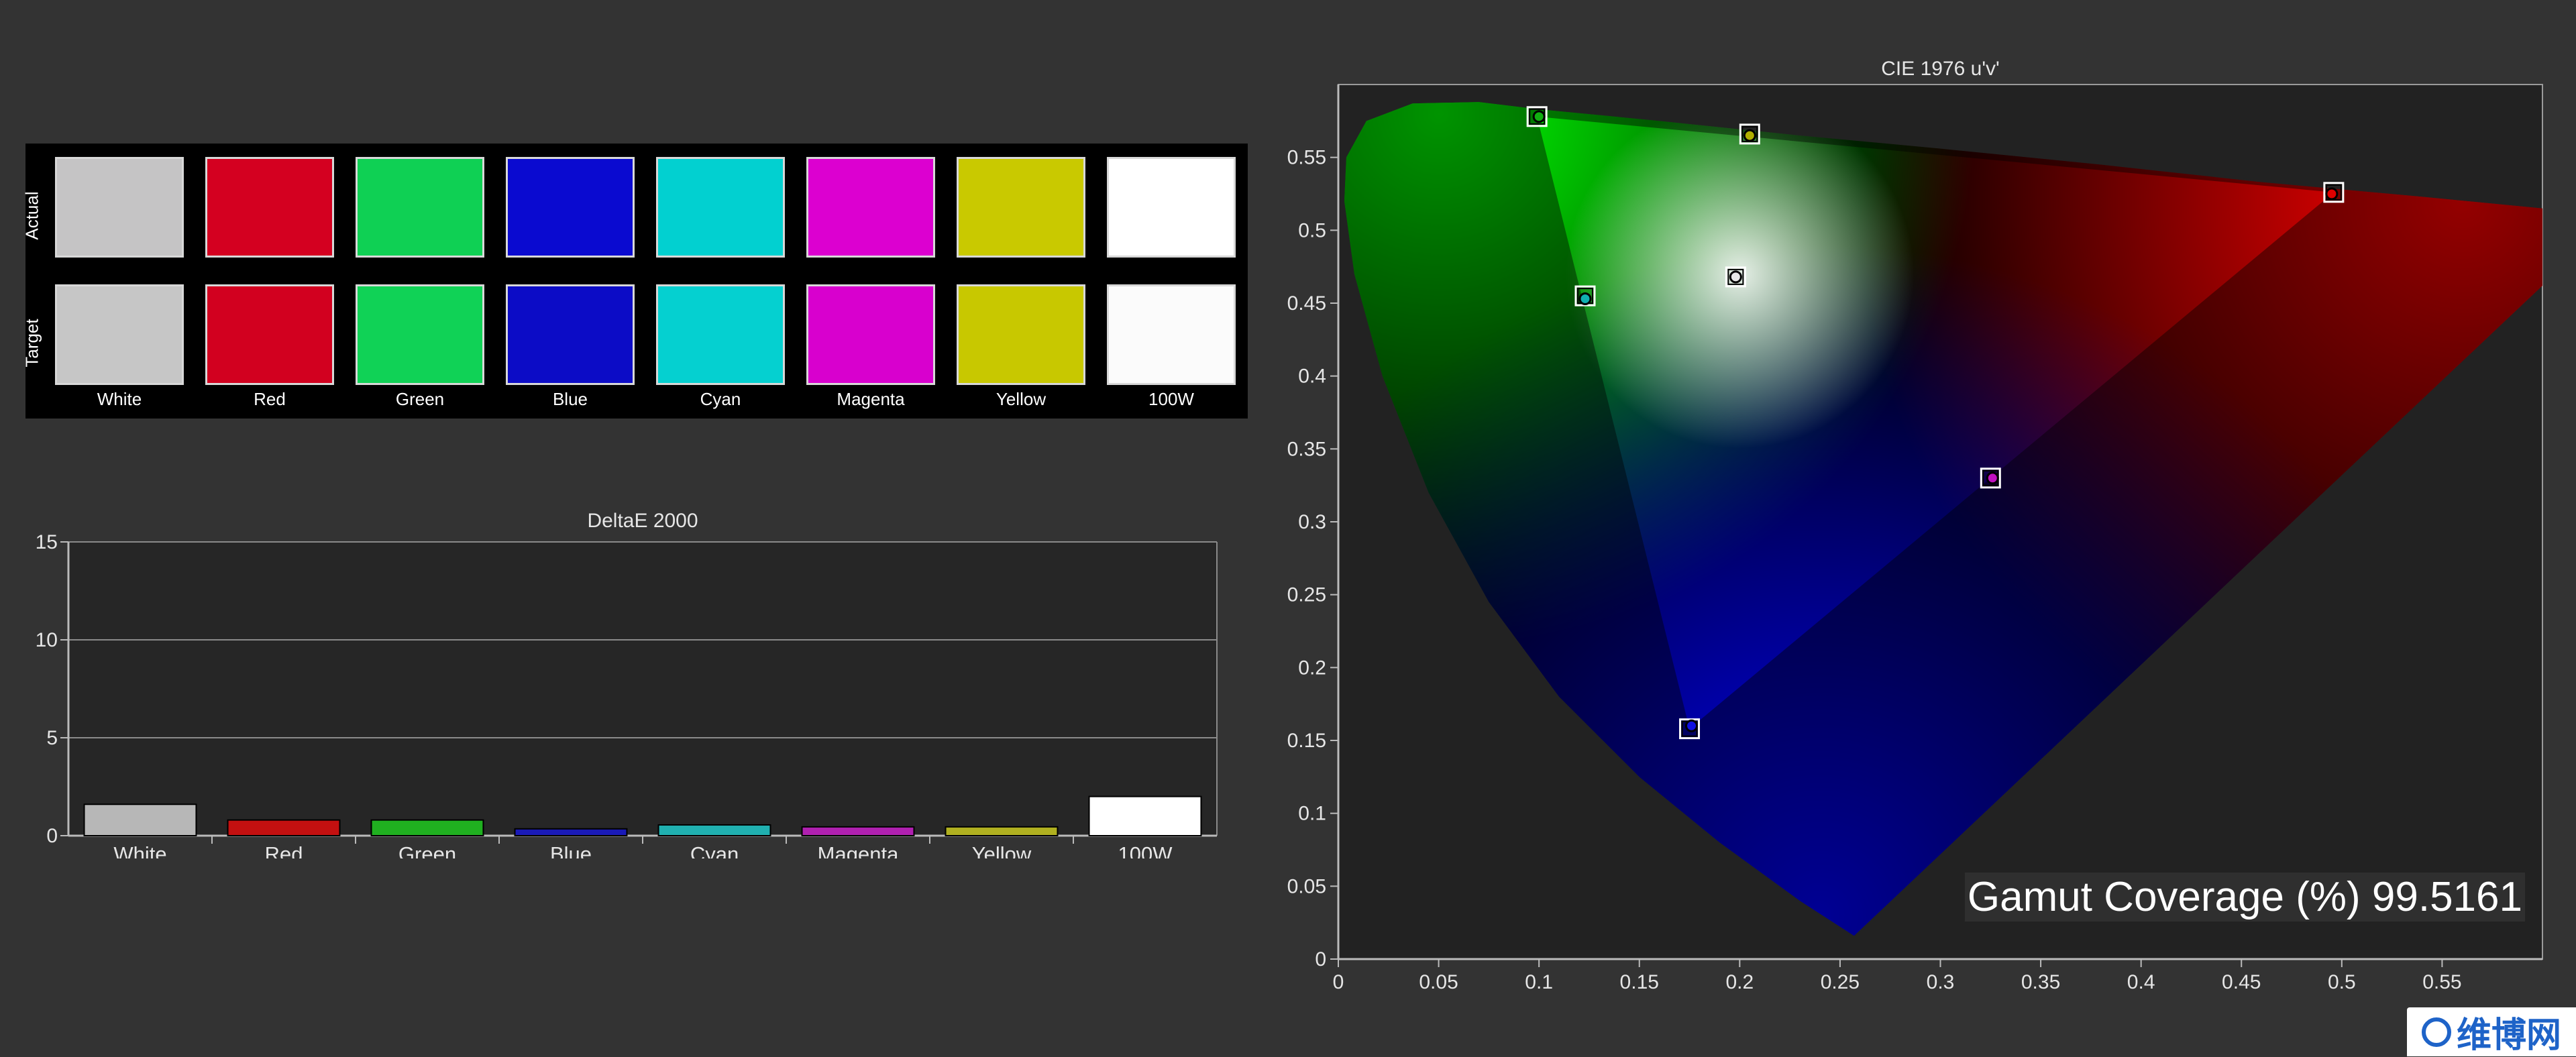 Image resolution: width=2576 pixels, height=1057 pixels. I want to click on swatch-label-white: White, so click(119, 399).